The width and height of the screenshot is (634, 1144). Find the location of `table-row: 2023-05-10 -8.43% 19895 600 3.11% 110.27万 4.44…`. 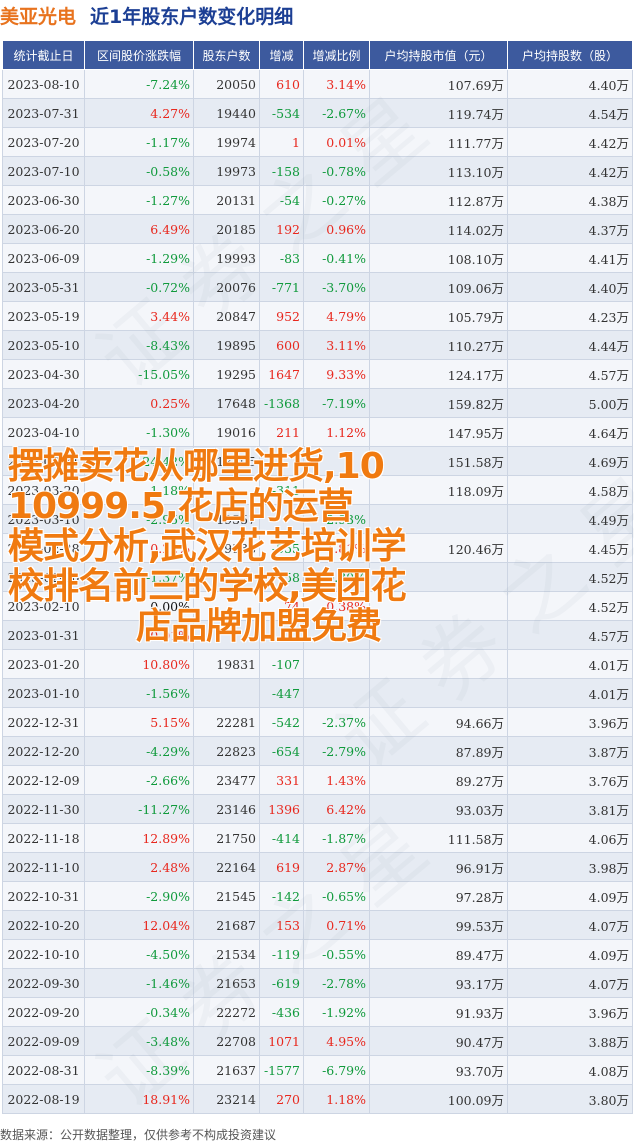

table-row: 2023-05-10 -8.43% 19895 600 3.11% 110.27万 4.44… is located at coordinates (317, 345).